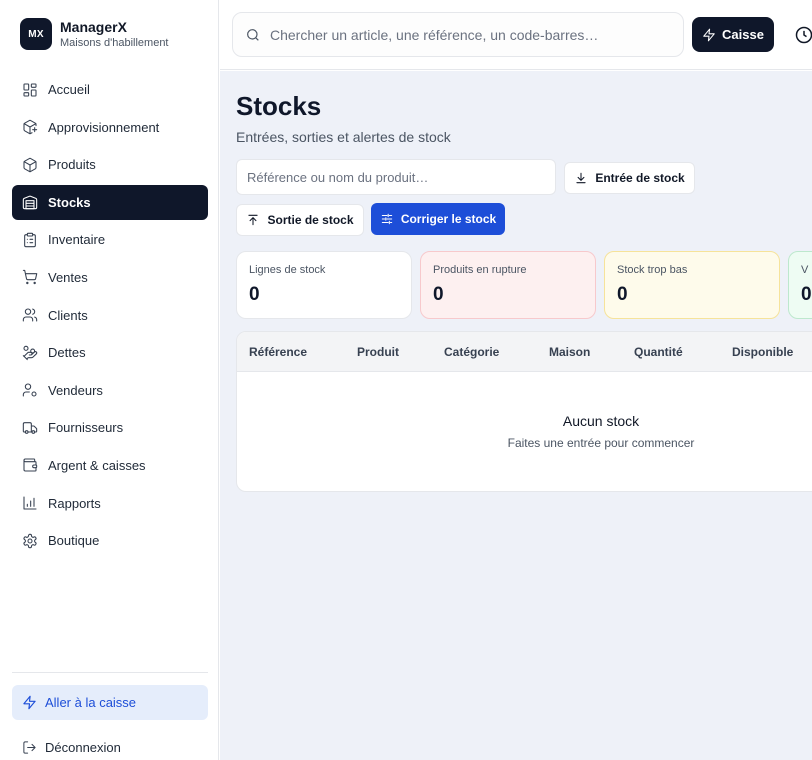 The width and height of the screenshot is (812, 760). What do you see at coordinates (30, 541) in the screenshot?
I see `gear-icon` at bounding box center [30, 541].